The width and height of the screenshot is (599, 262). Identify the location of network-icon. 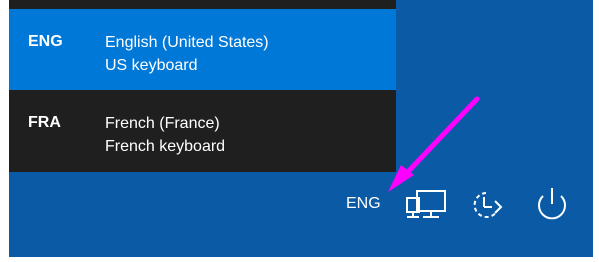
(426, 205).